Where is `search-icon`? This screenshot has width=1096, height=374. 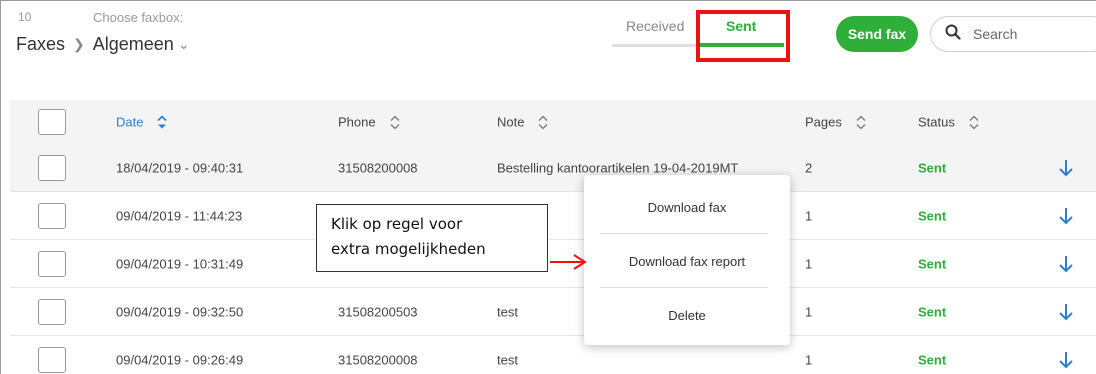
search-icon is located at coordinates (953, 34).